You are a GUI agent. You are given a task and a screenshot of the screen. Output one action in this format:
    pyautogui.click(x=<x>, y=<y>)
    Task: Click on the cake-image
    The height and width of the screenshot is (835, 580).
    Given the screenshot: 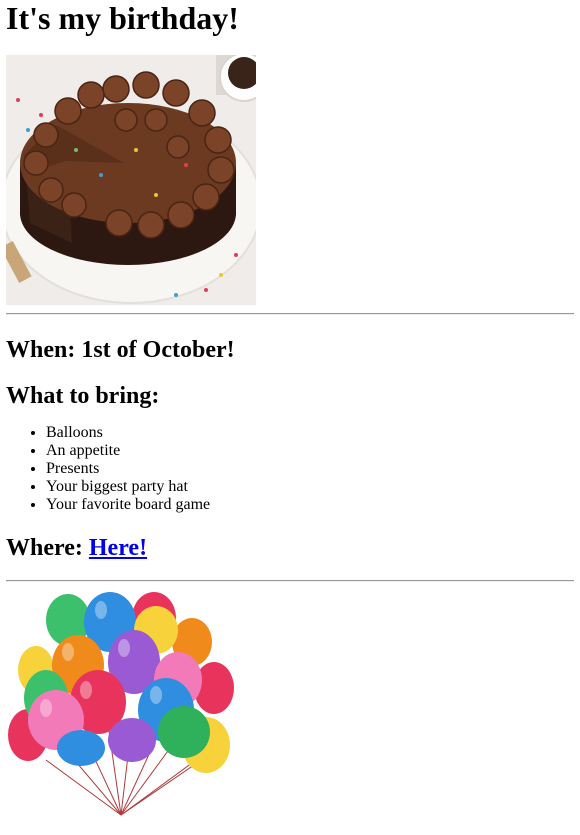 What is the action you would take?
    pyautogui.click(x=131, y=180)
    